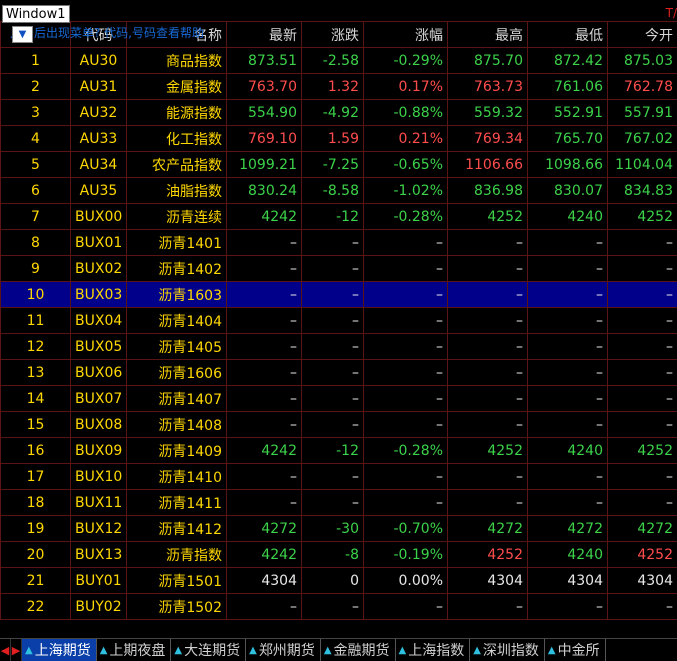 The width and height of the screenshot is (677, 661). I want to click on tab-label: 郑州期货, so click(286, 651).